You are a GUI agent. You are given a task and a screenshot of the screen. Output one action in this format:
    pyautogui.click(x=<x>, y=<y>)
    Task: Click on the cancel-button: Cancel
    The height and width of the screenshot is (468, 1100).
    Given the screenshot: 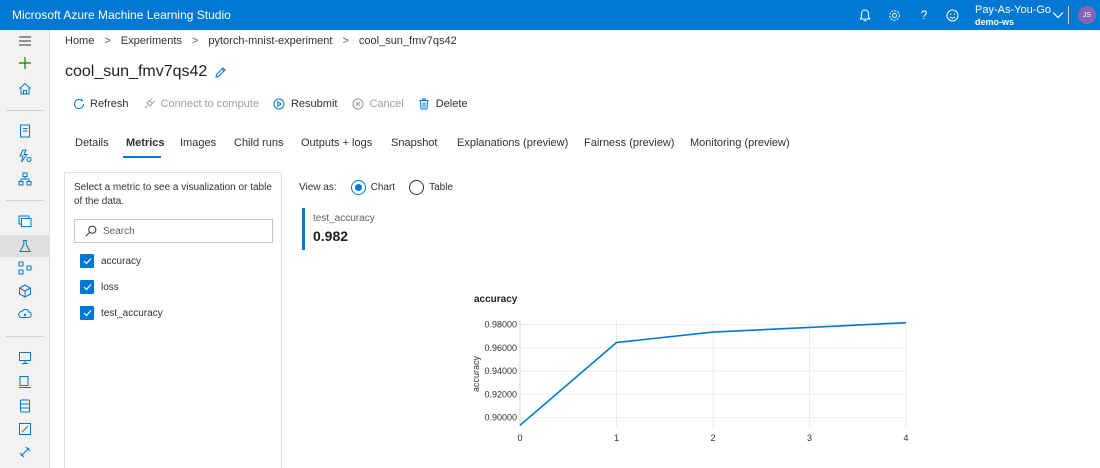 What is the action you would take?
    pyautogui.click(x=377, y=103)
    